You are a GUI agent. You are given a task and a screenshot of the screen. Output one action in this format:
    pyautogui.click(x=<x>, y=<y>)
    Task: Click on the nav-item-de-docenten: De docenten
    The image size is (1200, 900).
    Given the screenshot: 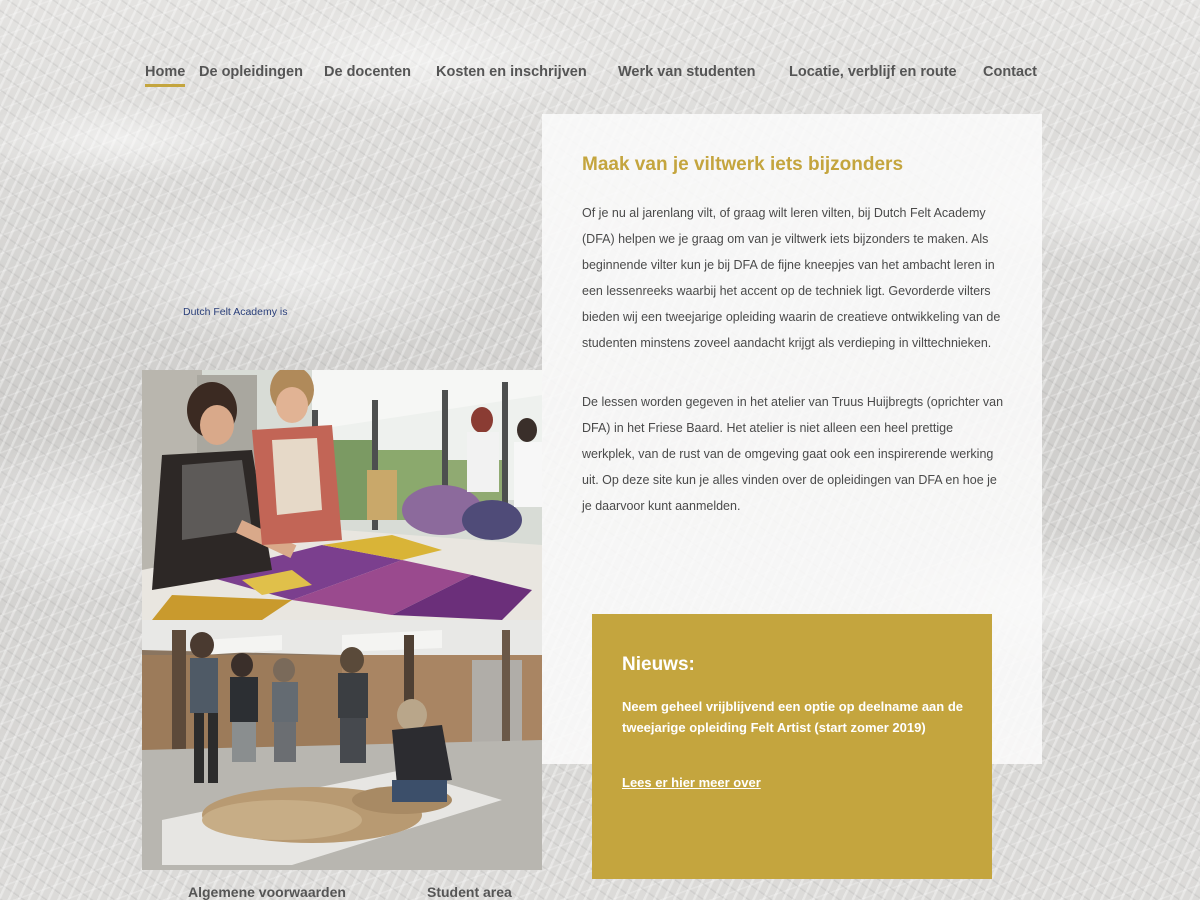 What is the action you would take?
    pyautogui.click(x=367, y=74)
    